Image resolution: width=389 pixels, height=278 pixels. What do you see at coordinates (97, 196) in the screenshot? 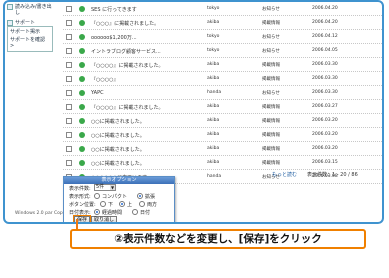
I see `format-compact-radio` at bounding box center [97, 196].